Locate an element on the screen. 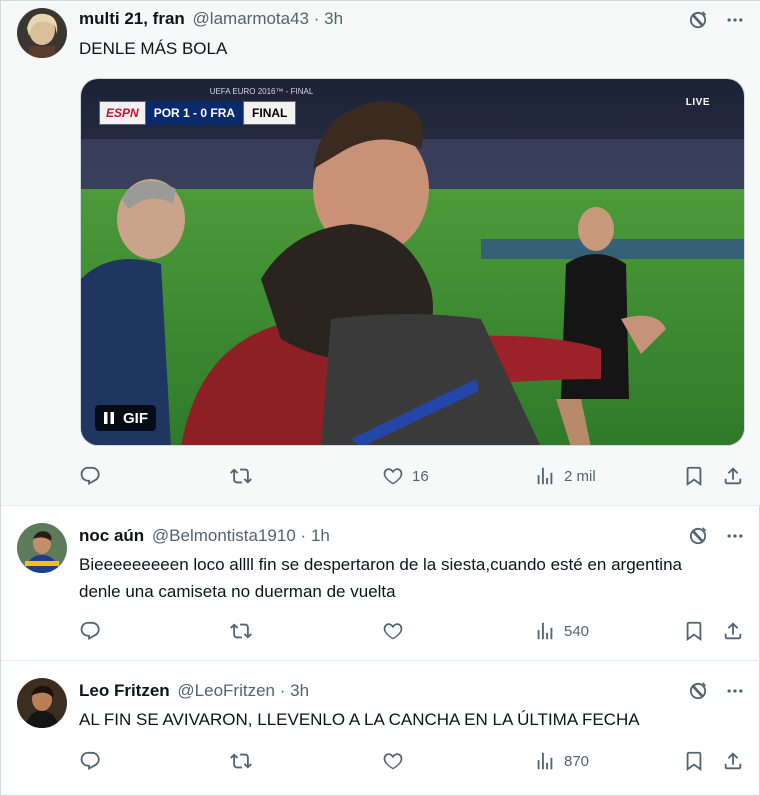  user-handle: @lamarmota43 is located at coordinates (251, 18).